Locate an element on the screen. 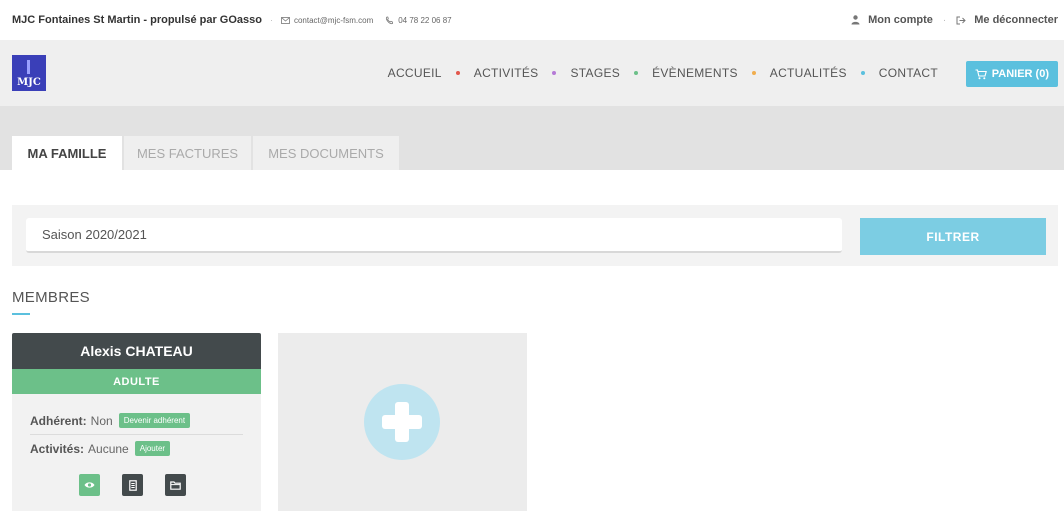 The image size is (1064, 511). cart-button: PANIER (0) is located at coordinates (1011, 74).